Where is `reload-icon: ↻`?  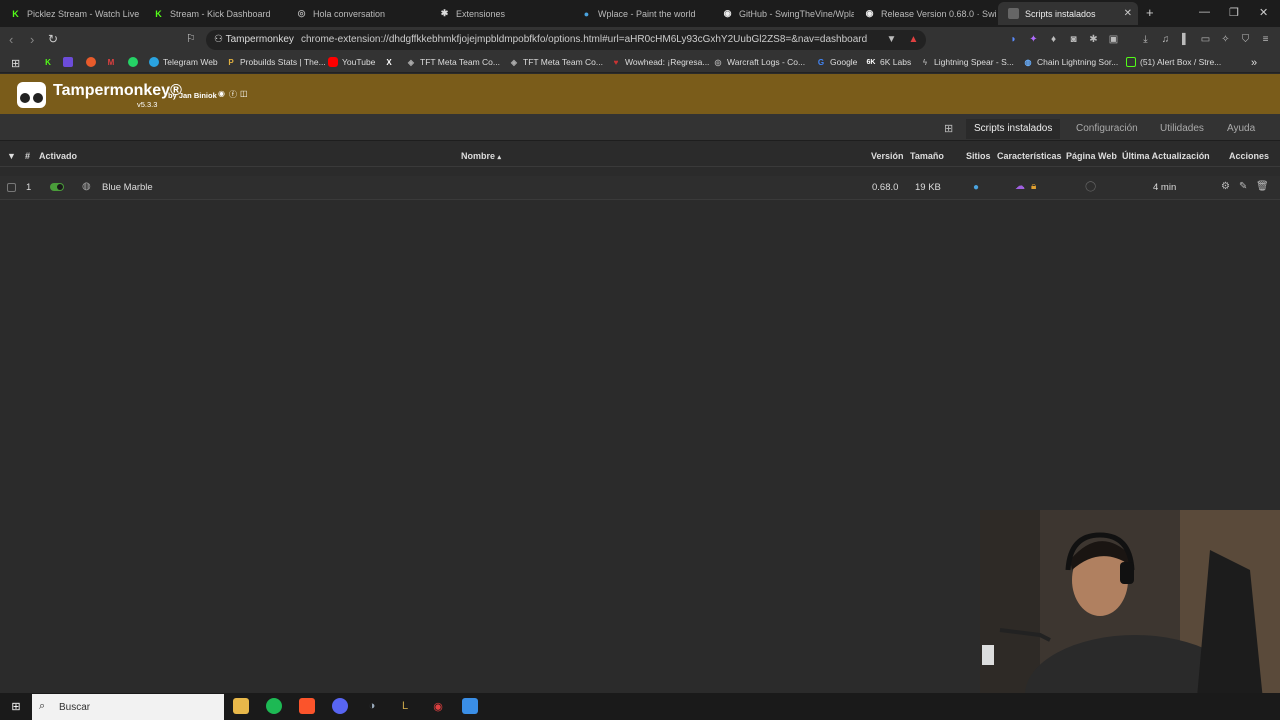
reload-icon: ↻ is located at coordinates (53, 39).